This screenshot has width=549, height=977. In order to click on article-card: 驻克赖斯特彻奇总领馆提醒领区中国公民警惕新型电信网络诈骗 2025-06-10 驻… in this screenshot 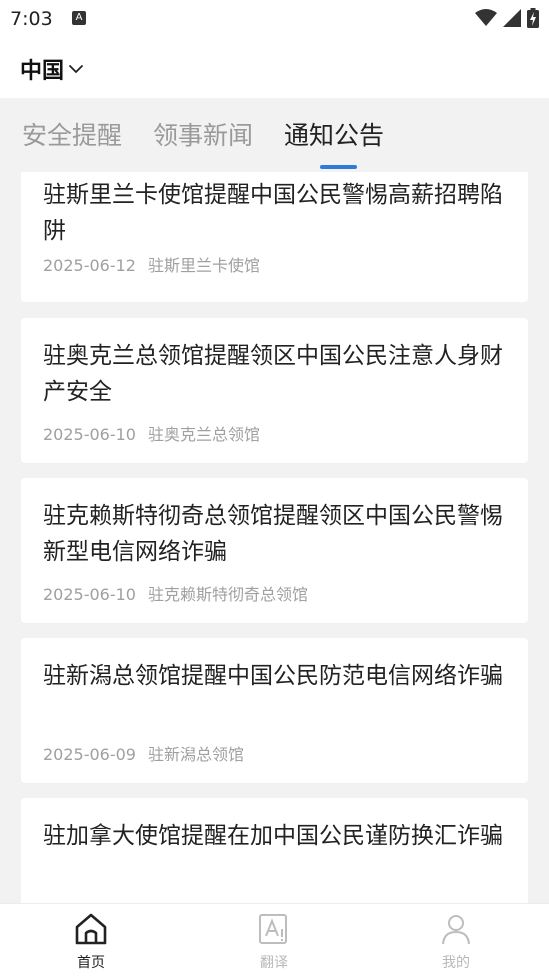, I will do `click(274, 550)`.